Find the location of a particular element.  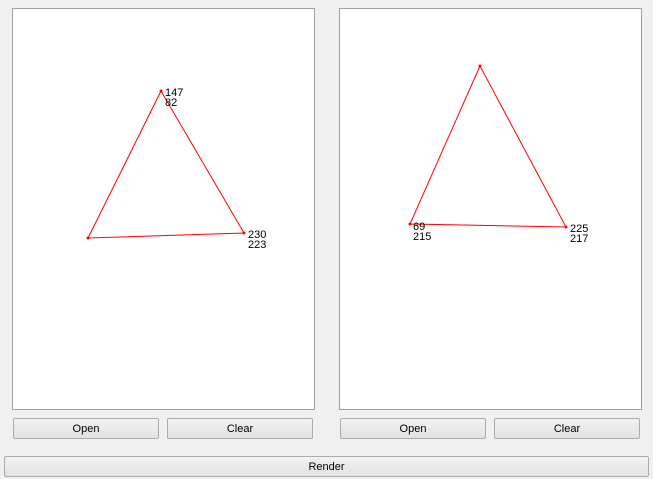

left-vertex-bottom-right-y-label: 223 is located at coordinates (257, 245).